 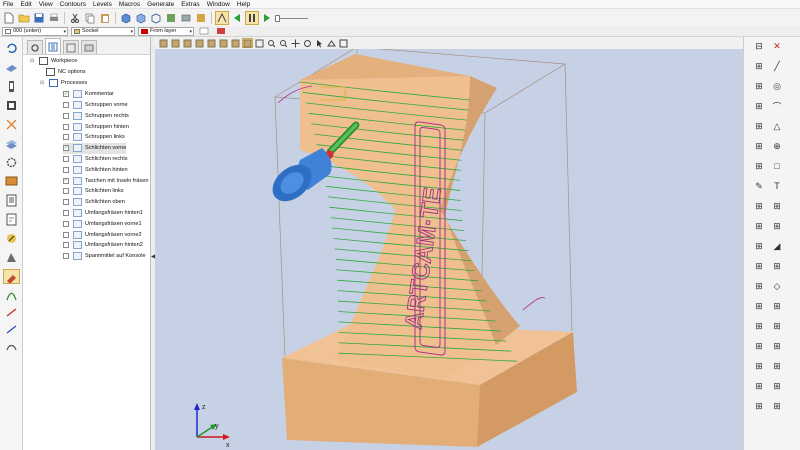 What do you see at coordinates (35, 31) in the screenshot?
I see `layer-select: 000 (unten) ▾` at bounding box center [35, 31].